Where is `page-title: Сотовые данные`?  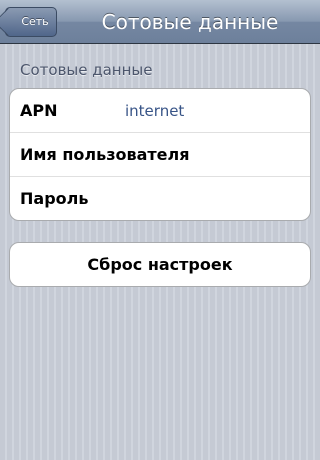 page-title: Сотовые данные is located at coordinates (190, 22).